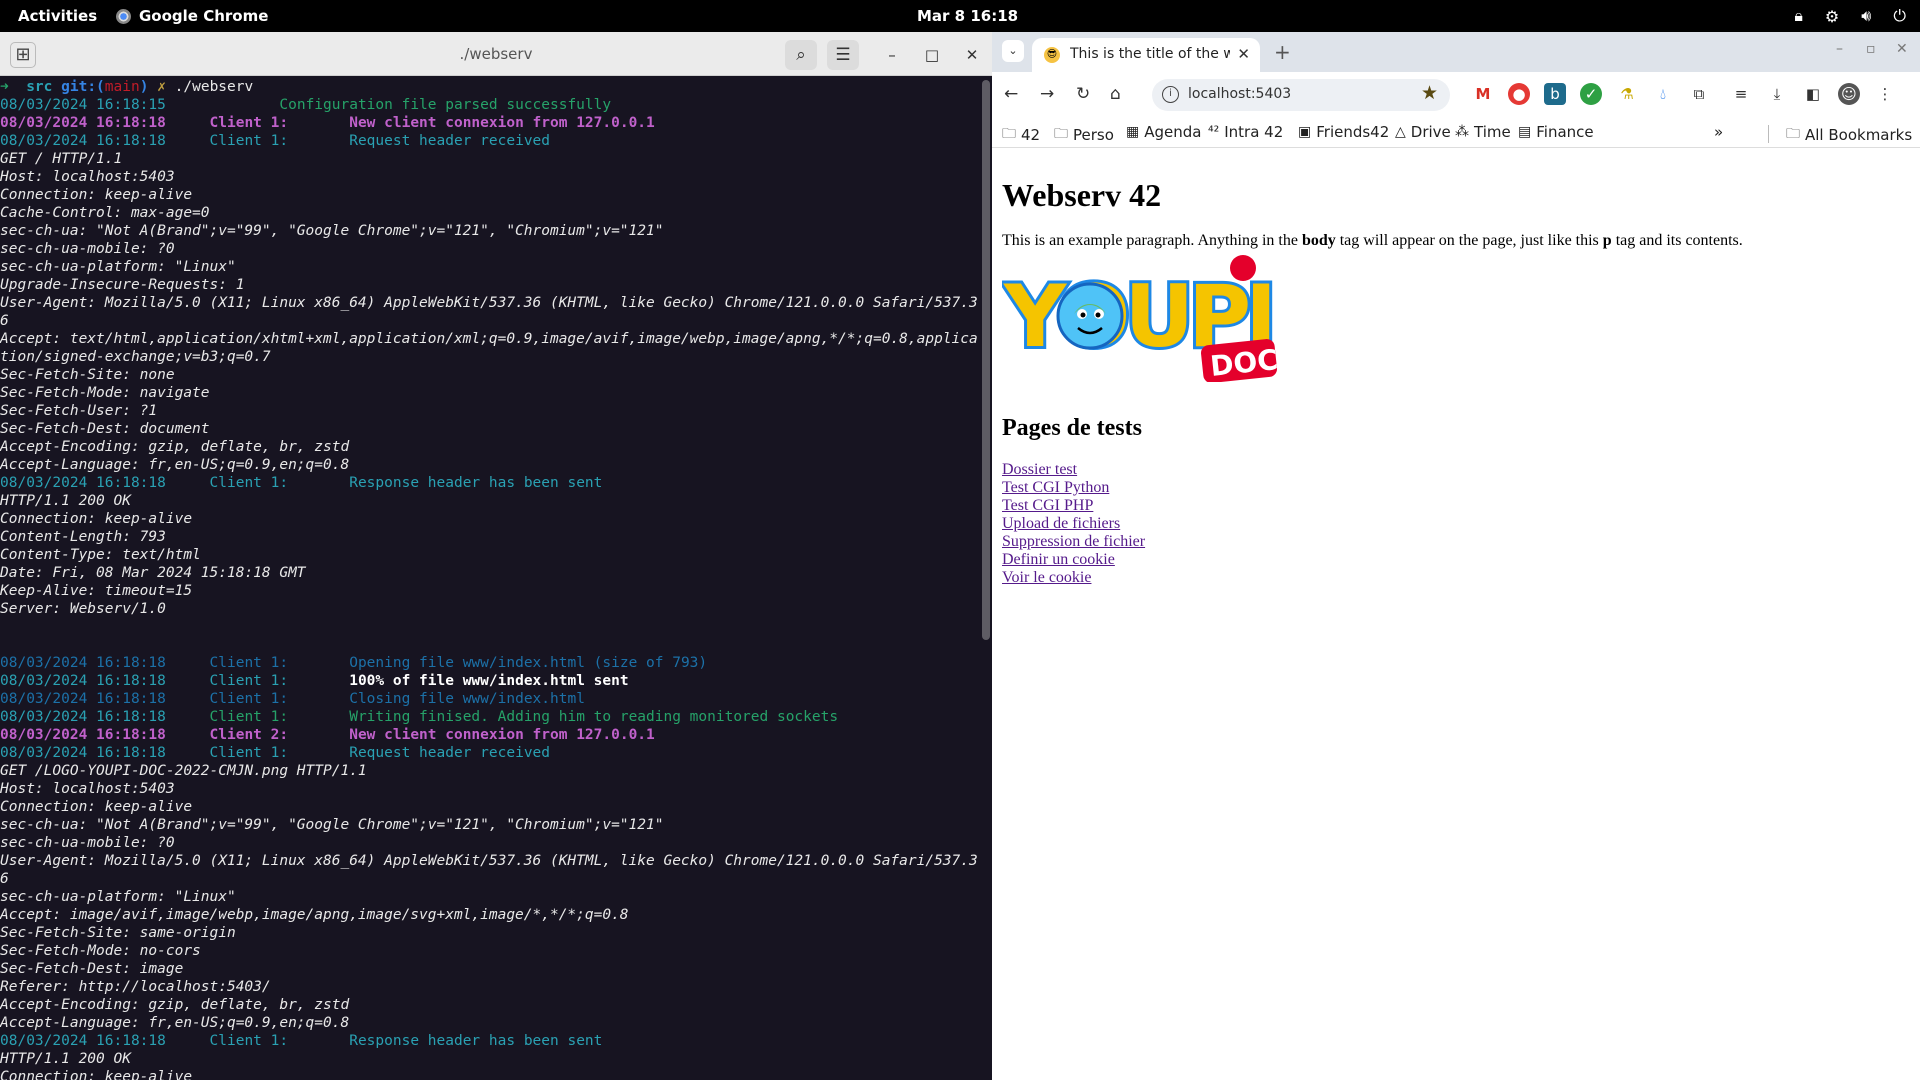  Describe the element at coordinates (467, 699) in the screenshot. I see `log-message: Closing file www/index.html` at that location.